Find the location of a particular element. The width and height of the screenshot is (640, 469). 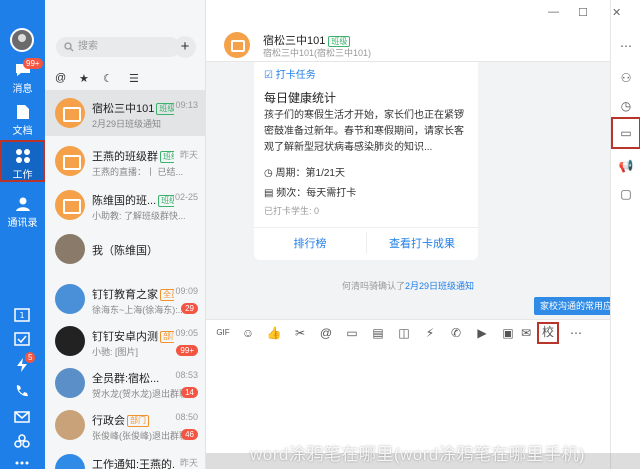

confirm-prefix: 何清吗骑确认了 is located at coordinates (373, 286).